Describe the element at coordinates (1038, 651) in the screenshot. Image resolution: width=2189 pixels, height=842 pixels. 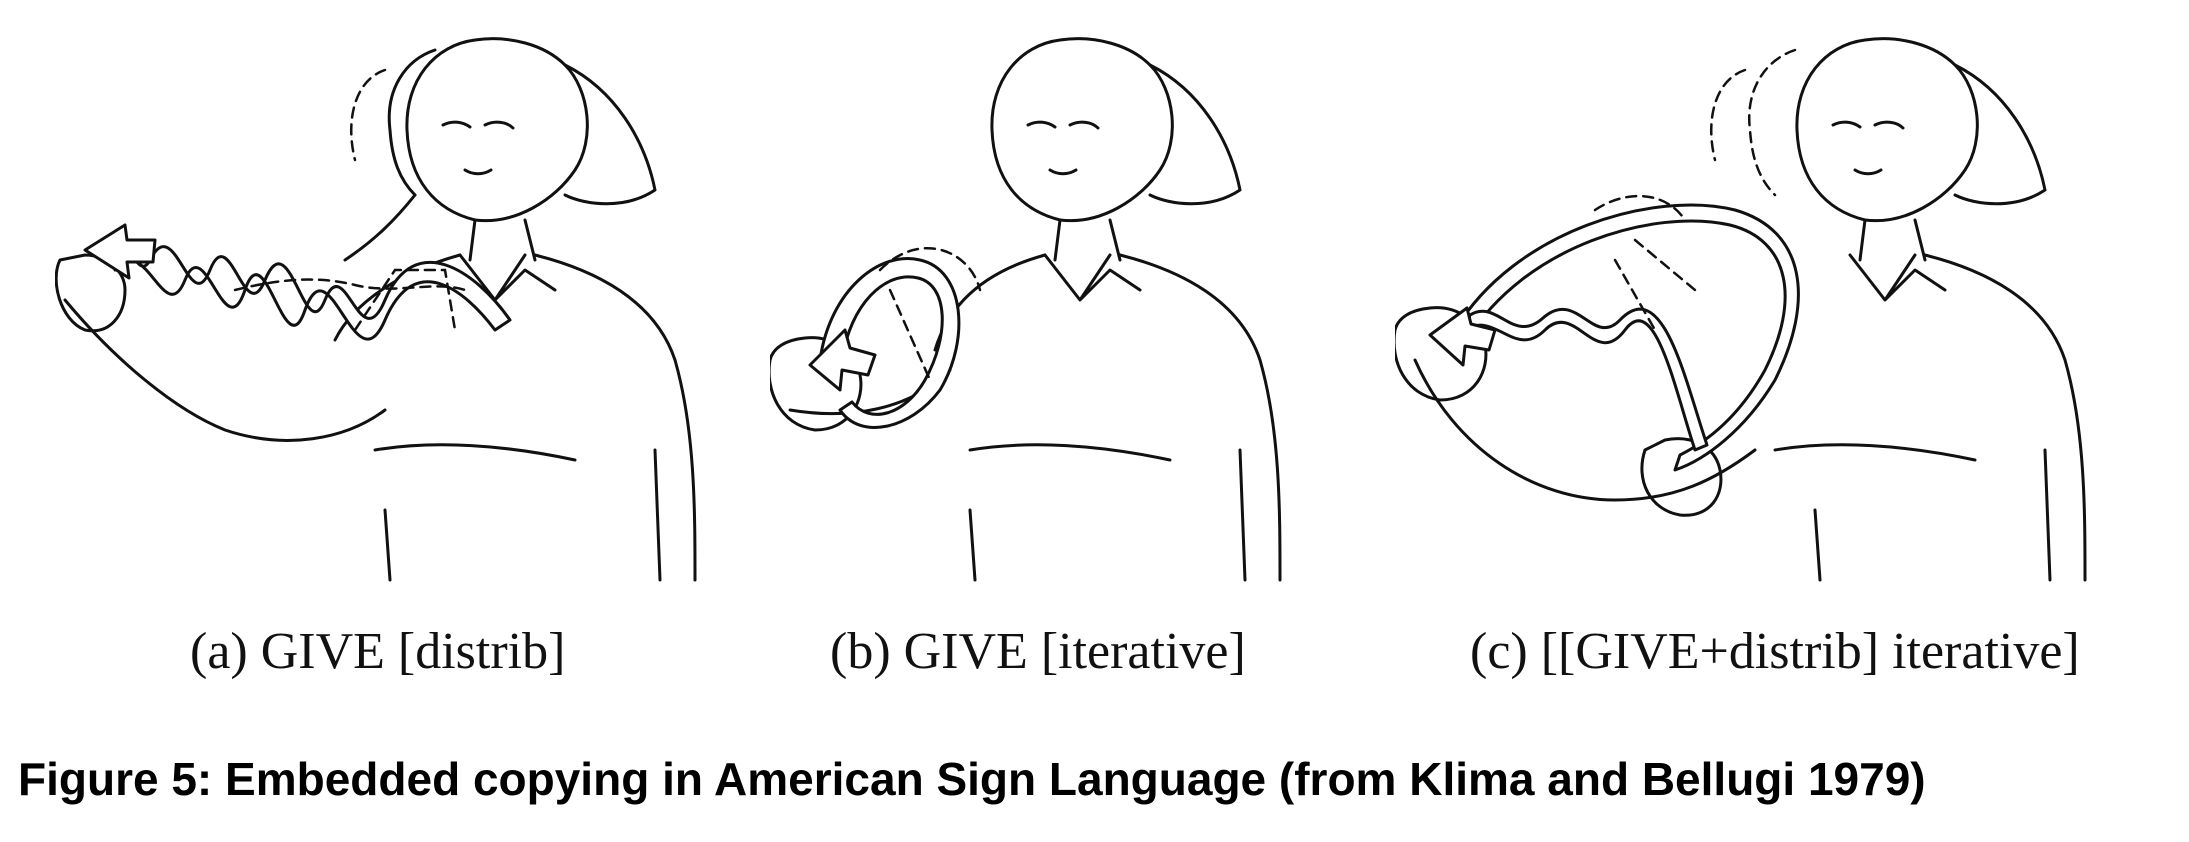
I see `panel-b-caption: (b) GIVE [iterative]` at that location.